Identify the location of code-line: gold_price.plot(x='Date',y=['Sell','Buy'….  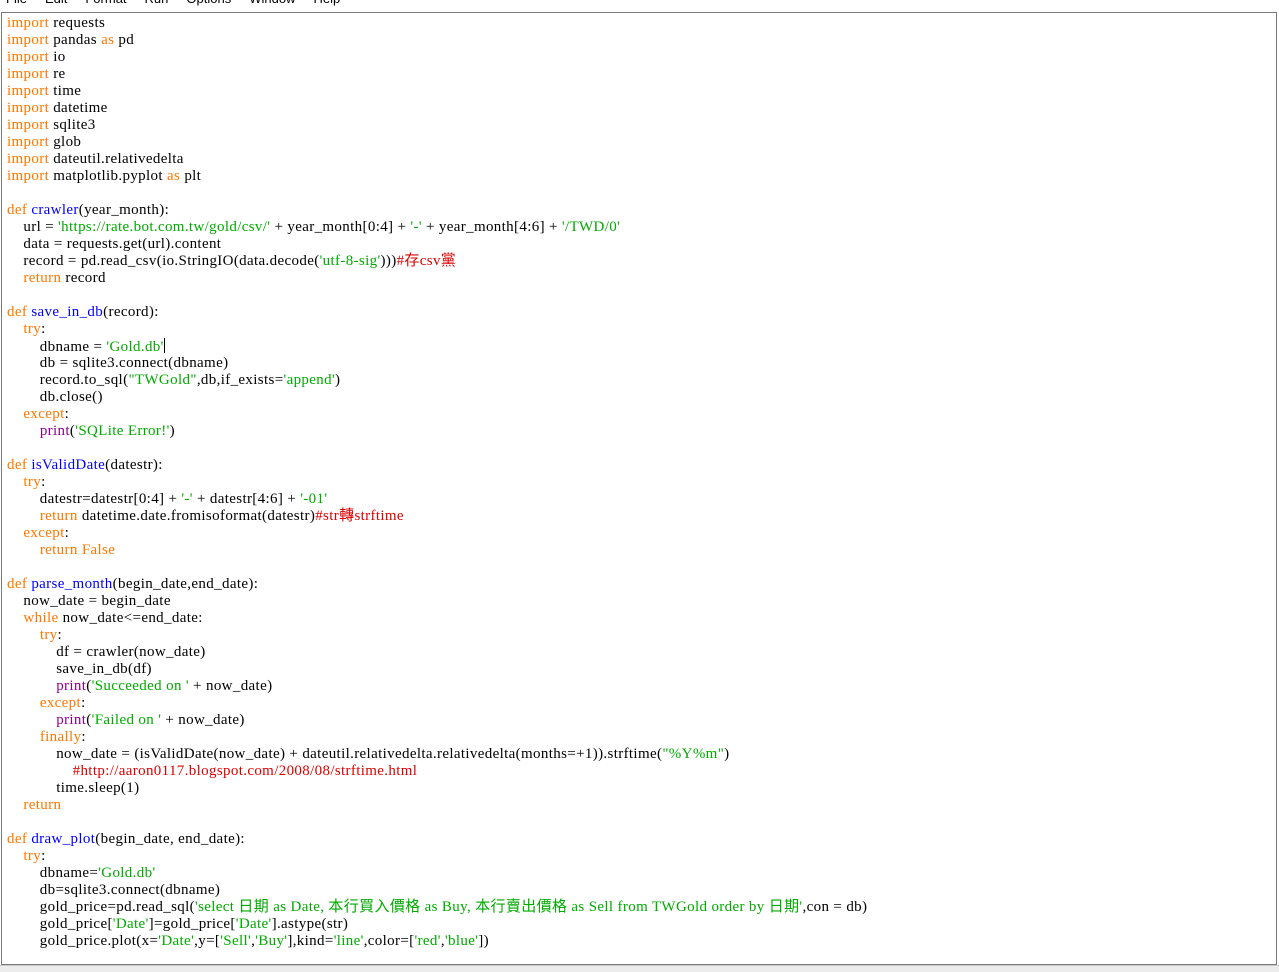
(437, 941).